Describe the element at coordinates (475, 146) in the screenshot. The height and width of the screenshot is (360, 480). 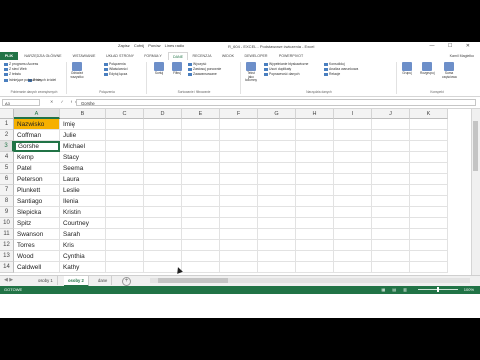
I see `vertical-scroll-thumb` at that location.